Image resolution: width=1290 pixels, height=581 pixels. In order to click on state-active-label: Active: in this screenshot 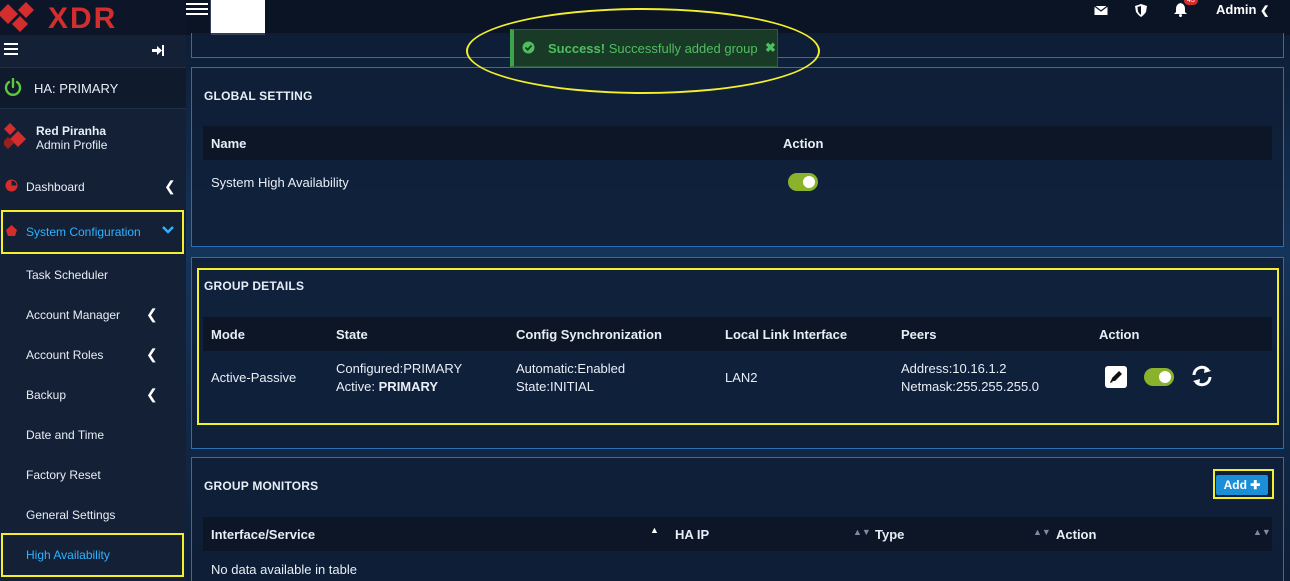, I will do `click(356, 386)`.